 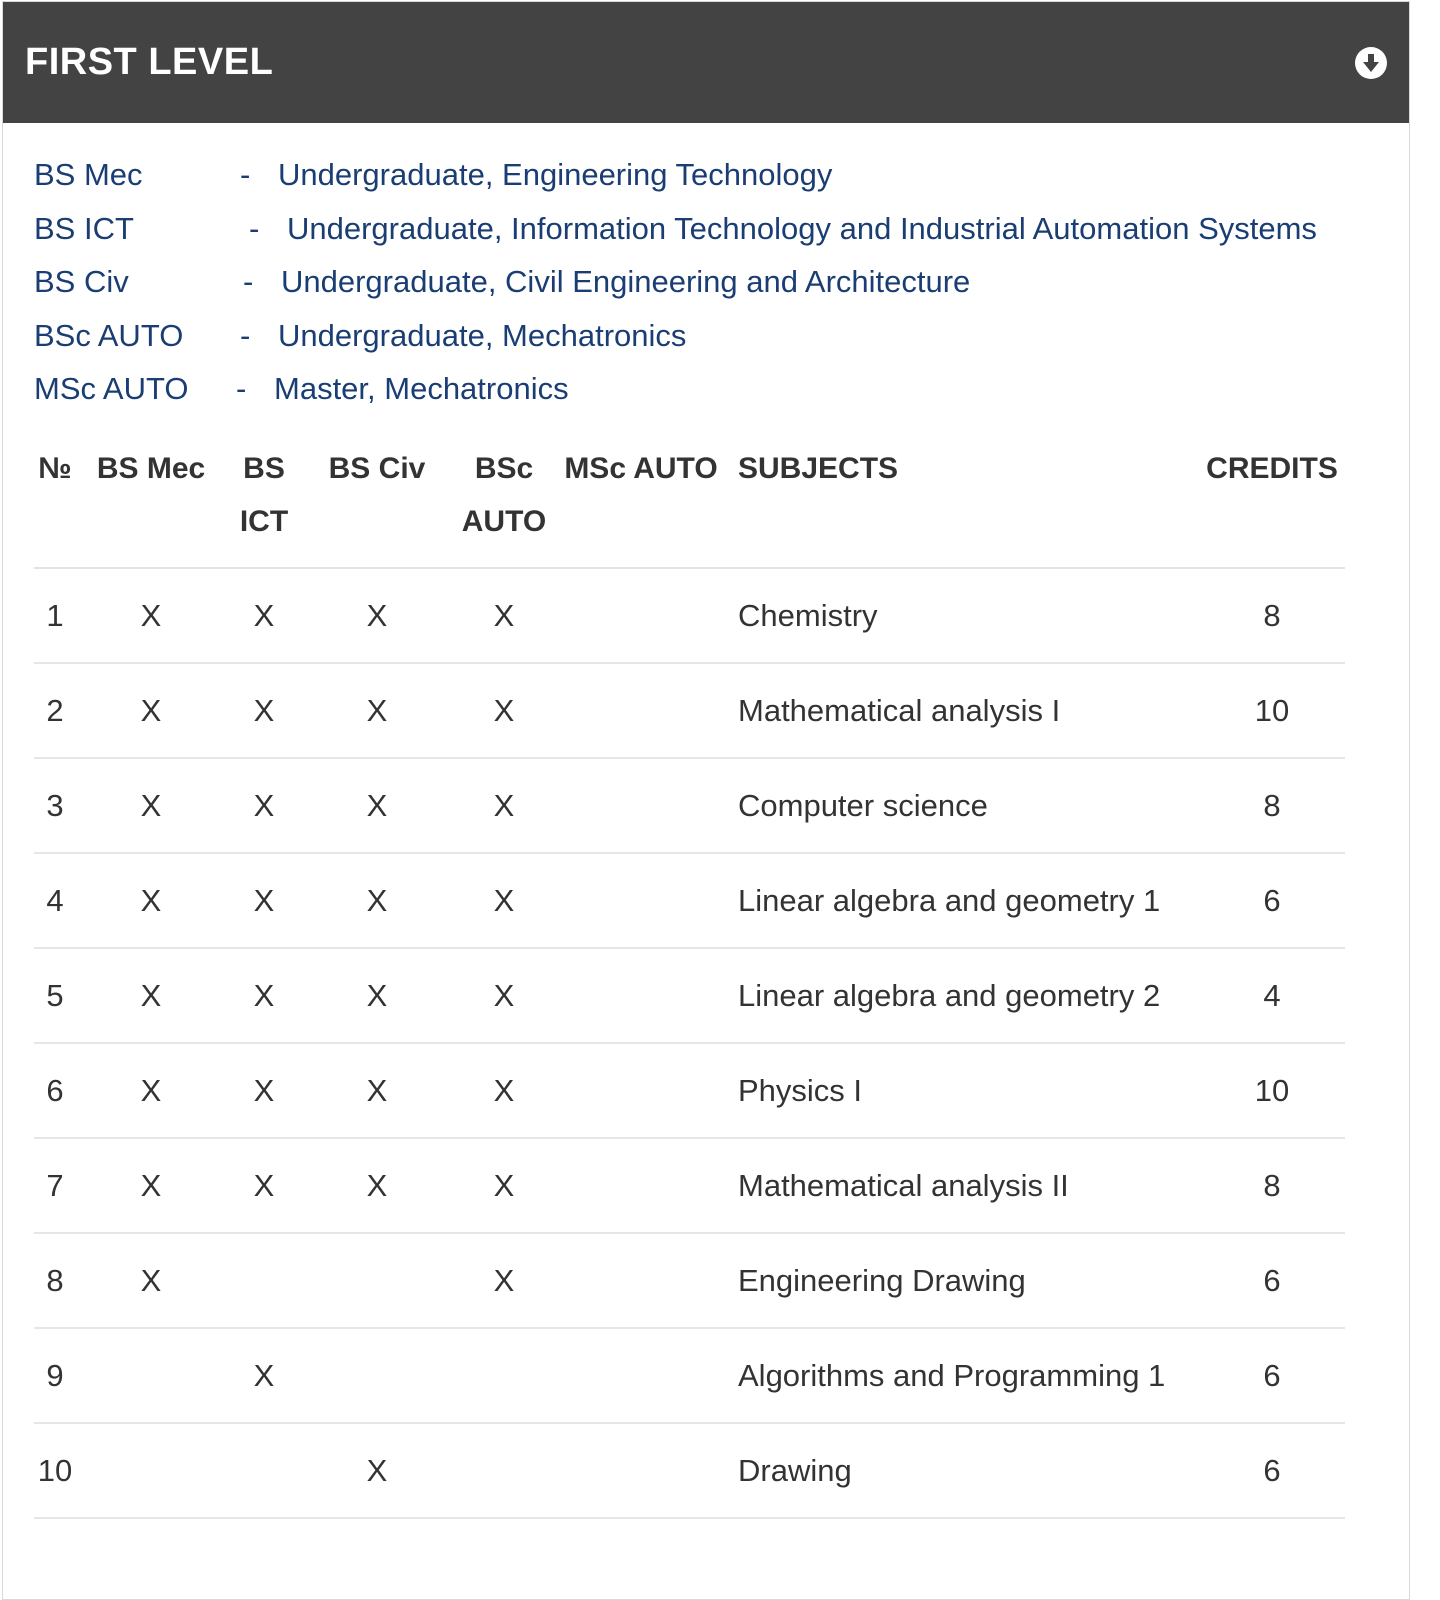 What do you see at coordinates (421, 388) in the screenshot?
I see `legend-description: Master, Mechatronics` at bounding box center [421, 388].